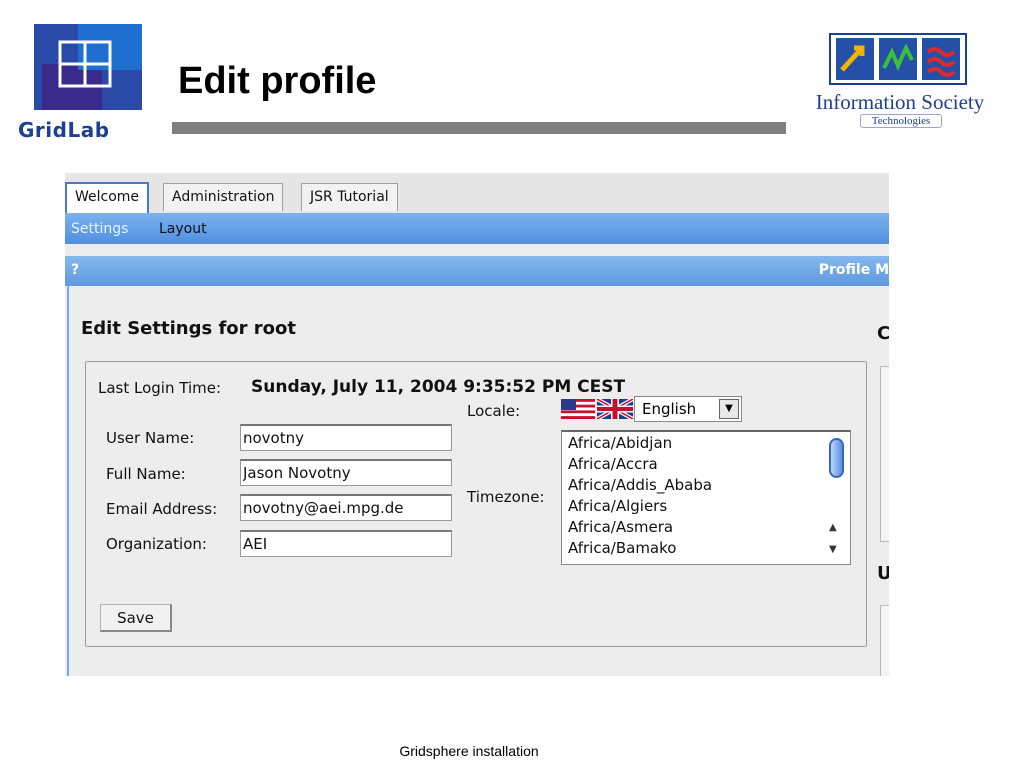  Describe the element at coordinates (107, 197) in the screenshot. I see `tab-welcome: Welcome` at that location.